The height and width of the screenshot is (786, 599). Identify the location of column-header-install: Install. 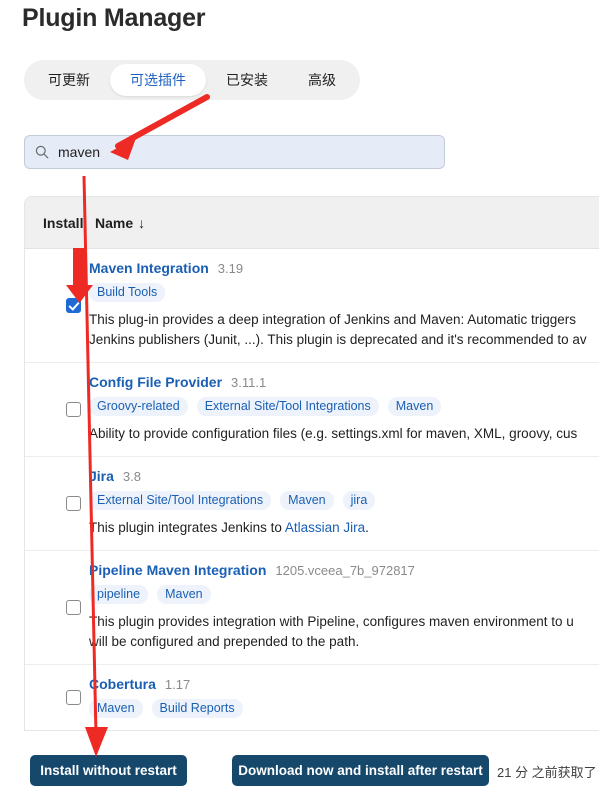
(57, 223).